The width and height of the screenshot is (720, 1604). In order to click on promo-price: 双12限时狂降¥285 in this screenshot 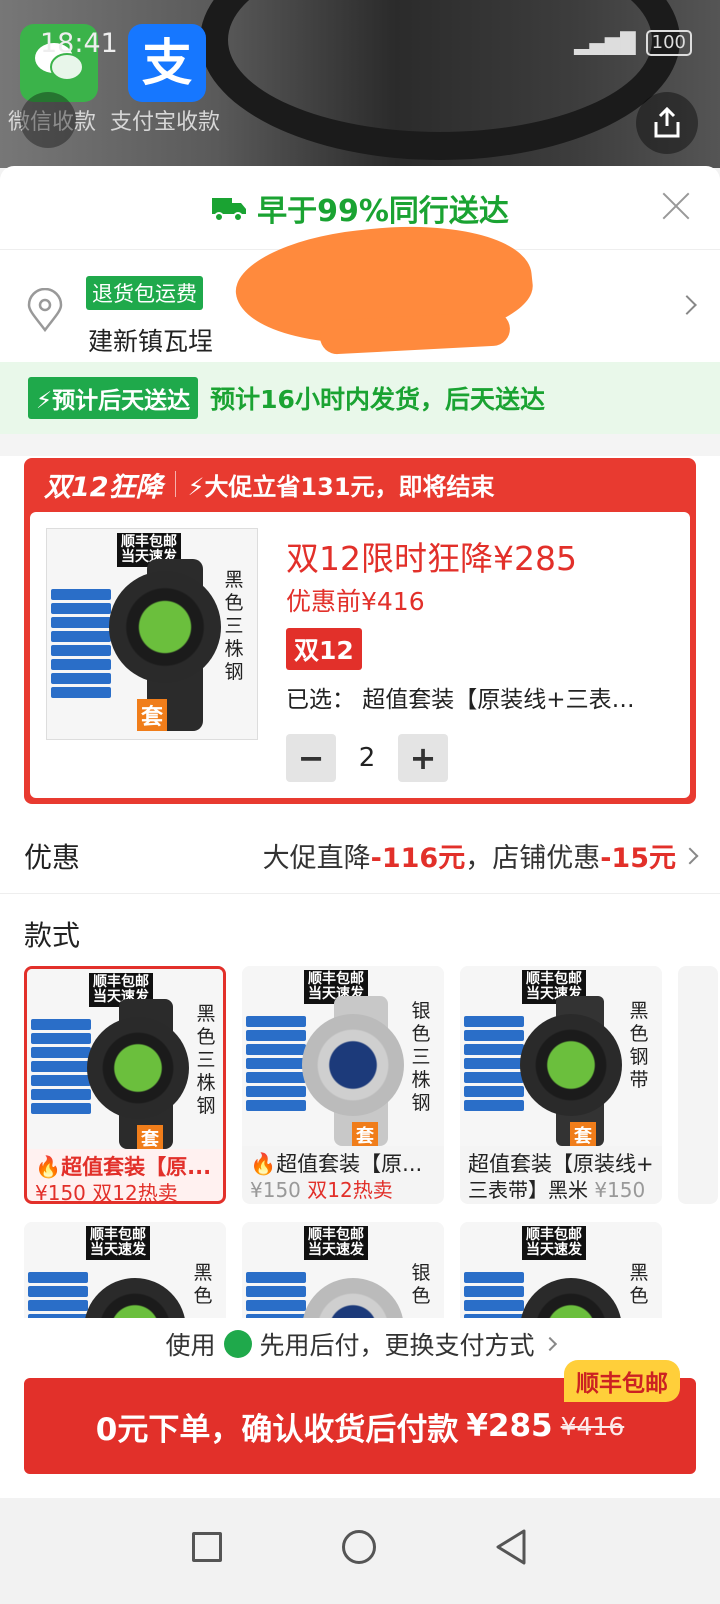, I will do `click(431, 558)`.